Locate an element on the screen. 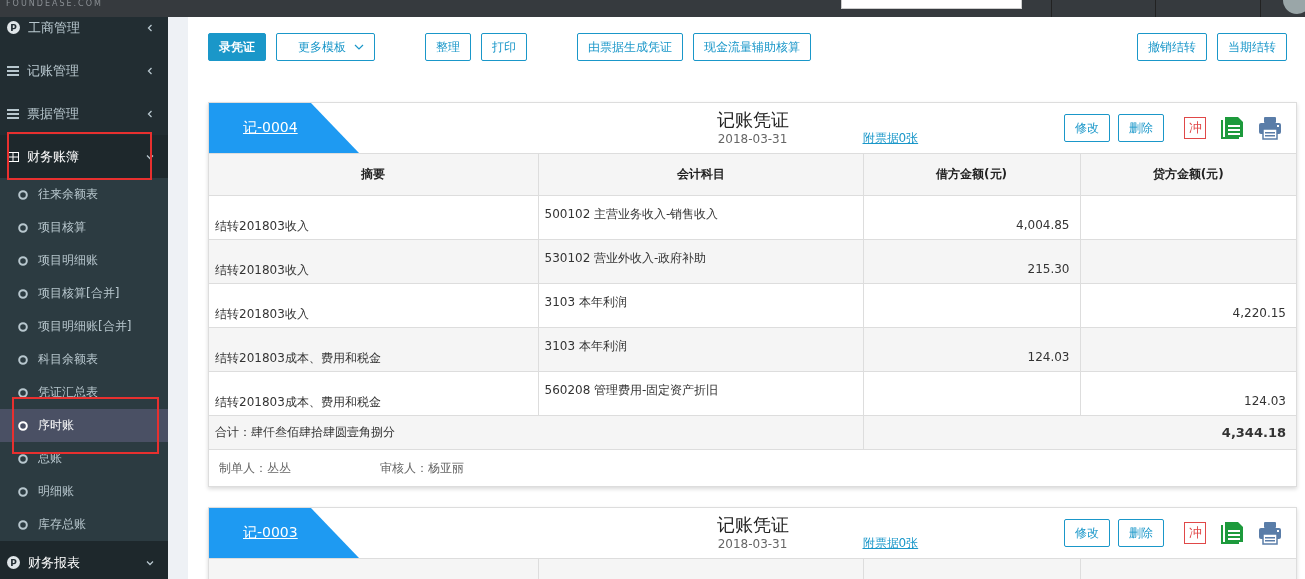  voucher-number-link: 记-0004 is located at coordinates (284, 128).